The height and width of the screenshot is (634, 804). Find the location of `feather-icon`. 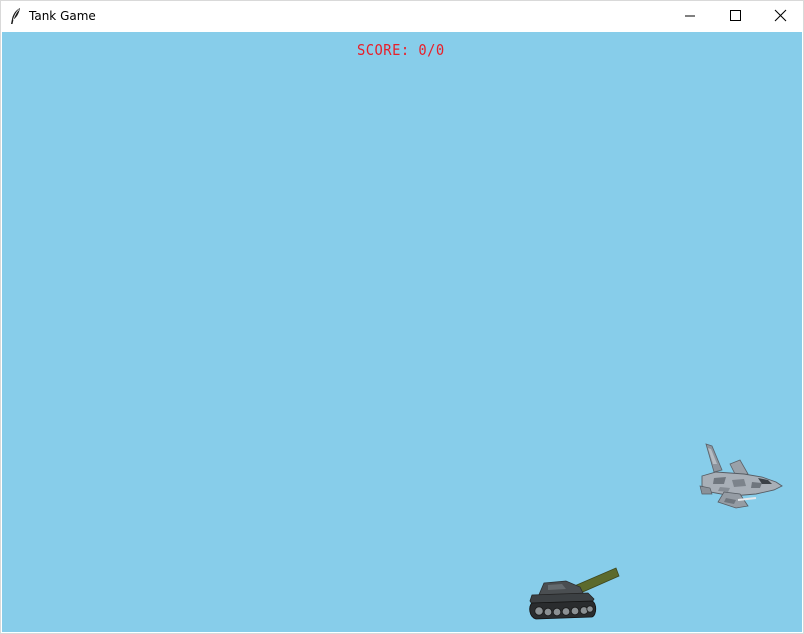

feather-icon is located at coordinates (15, 16).